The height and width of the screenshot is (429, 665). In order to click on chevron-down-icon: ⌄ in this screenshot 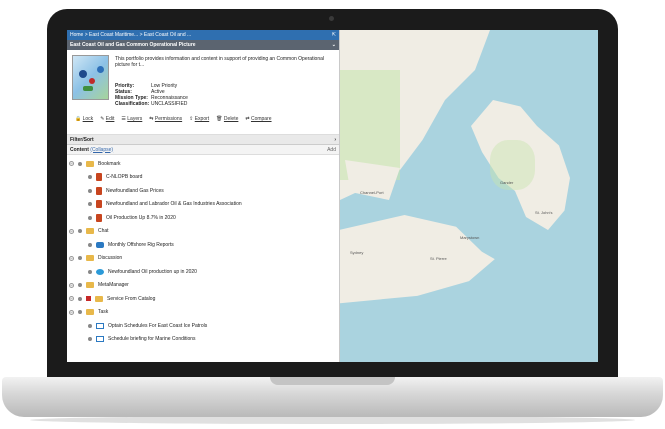, I will do `click(334, 45)`.